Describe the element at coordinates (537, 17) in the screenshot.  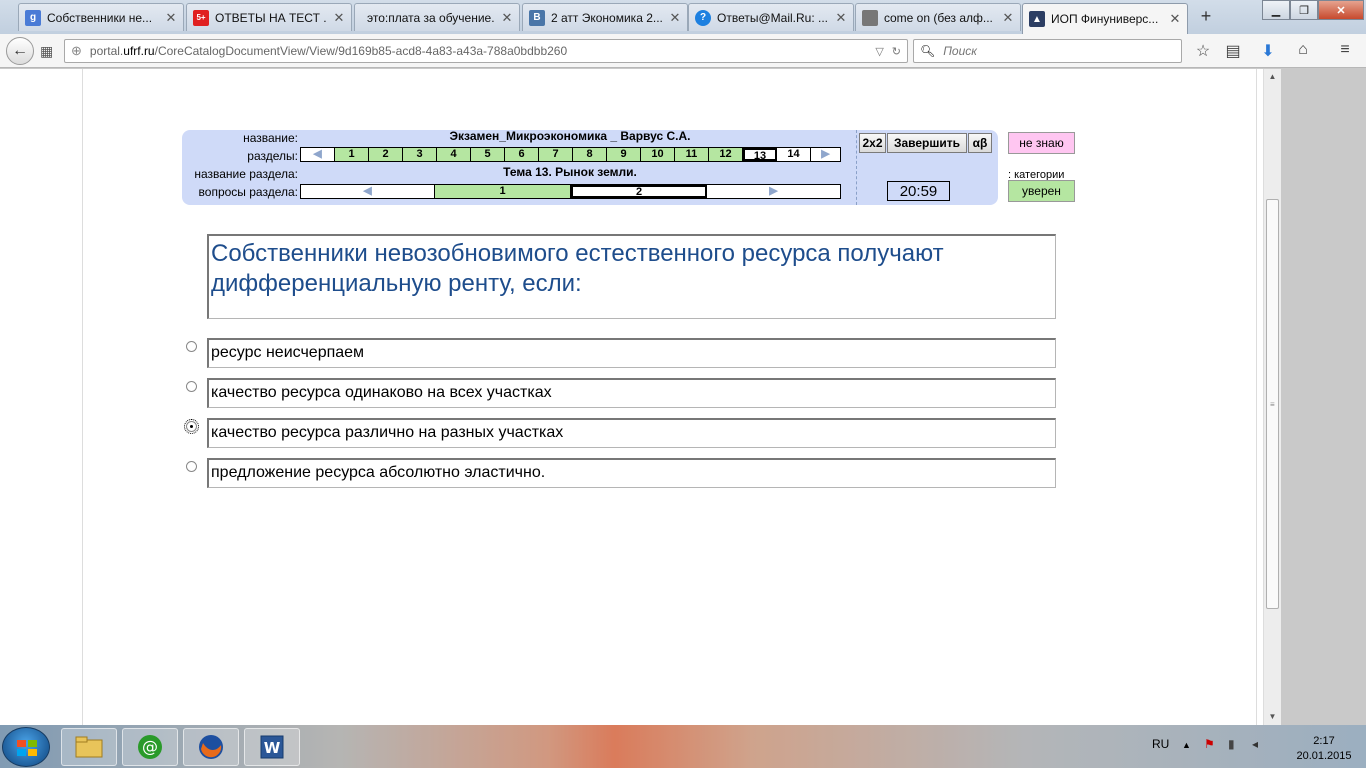
I see `vk-favicon-icon: B` at that location.